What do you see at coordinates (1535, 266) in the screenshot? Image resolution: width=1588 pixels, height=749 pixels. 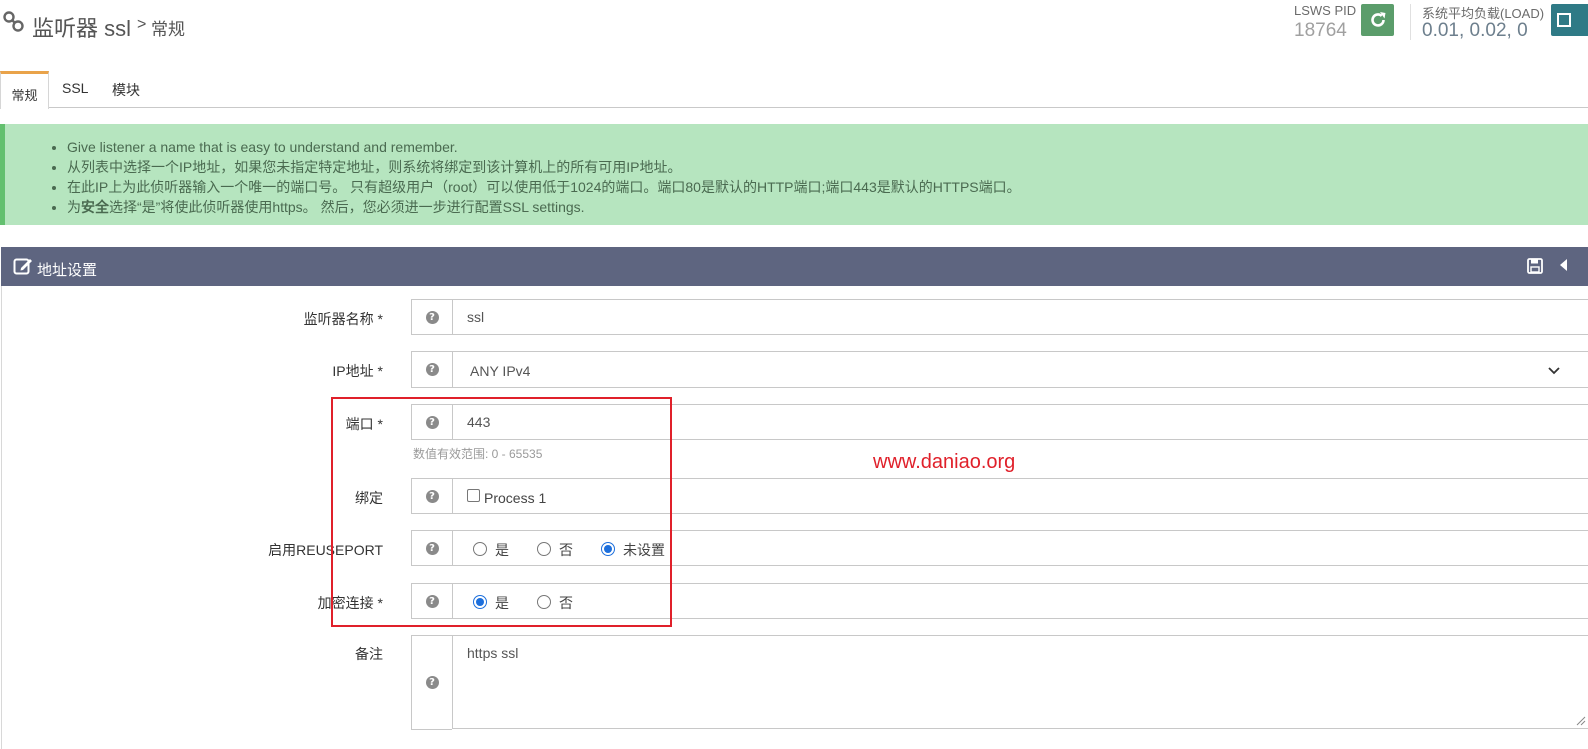 I see `save-icon` at bounding box center [1535, 266].